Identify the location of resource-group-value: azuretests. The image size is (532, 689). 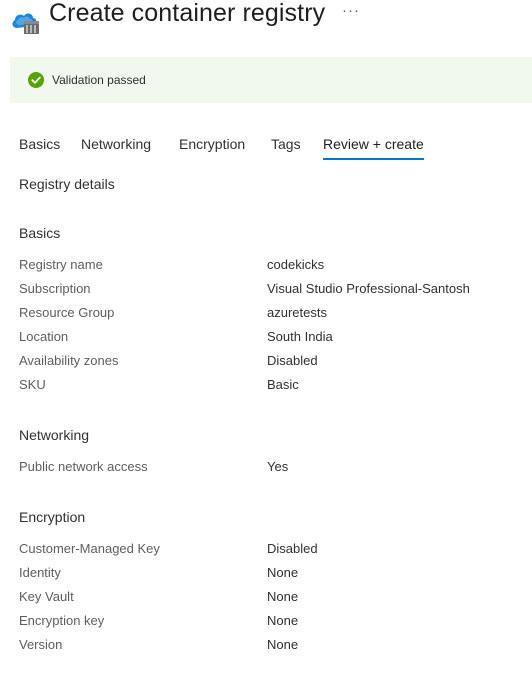
(297, 312).